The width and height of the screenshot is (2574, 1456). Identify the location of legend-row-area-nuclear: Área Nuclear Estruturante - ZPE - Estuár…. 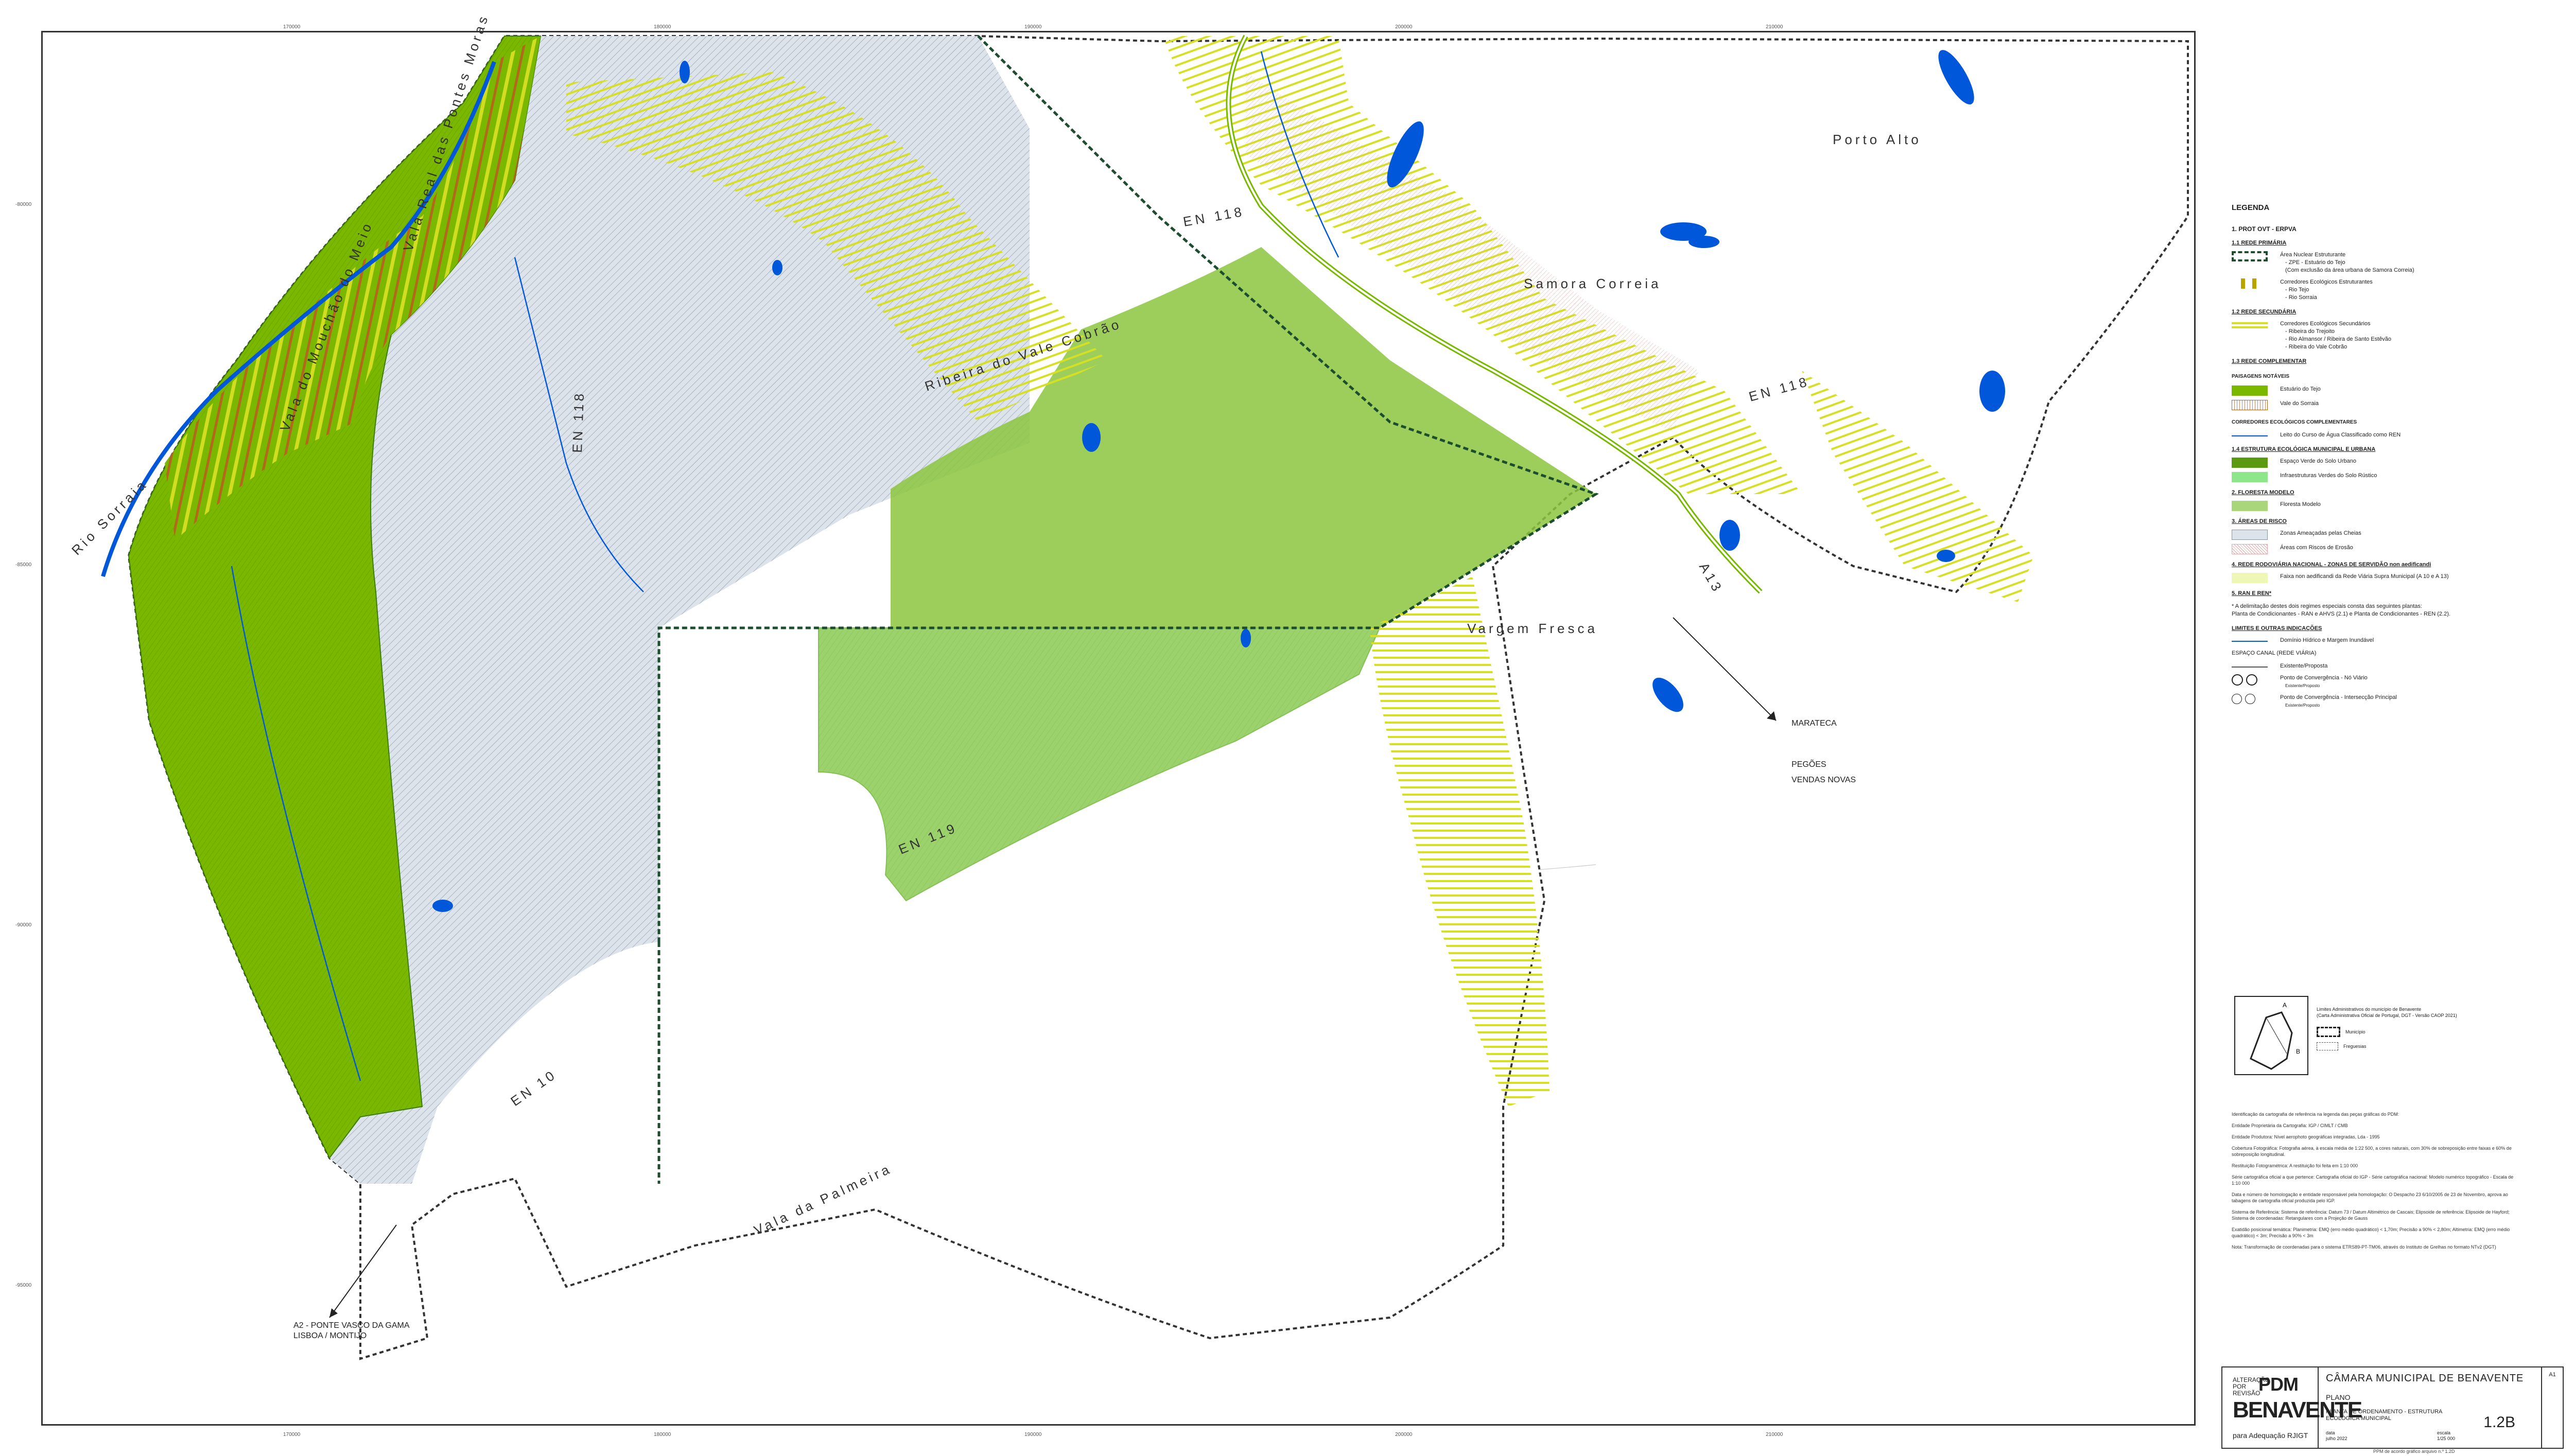
(2384, 262).